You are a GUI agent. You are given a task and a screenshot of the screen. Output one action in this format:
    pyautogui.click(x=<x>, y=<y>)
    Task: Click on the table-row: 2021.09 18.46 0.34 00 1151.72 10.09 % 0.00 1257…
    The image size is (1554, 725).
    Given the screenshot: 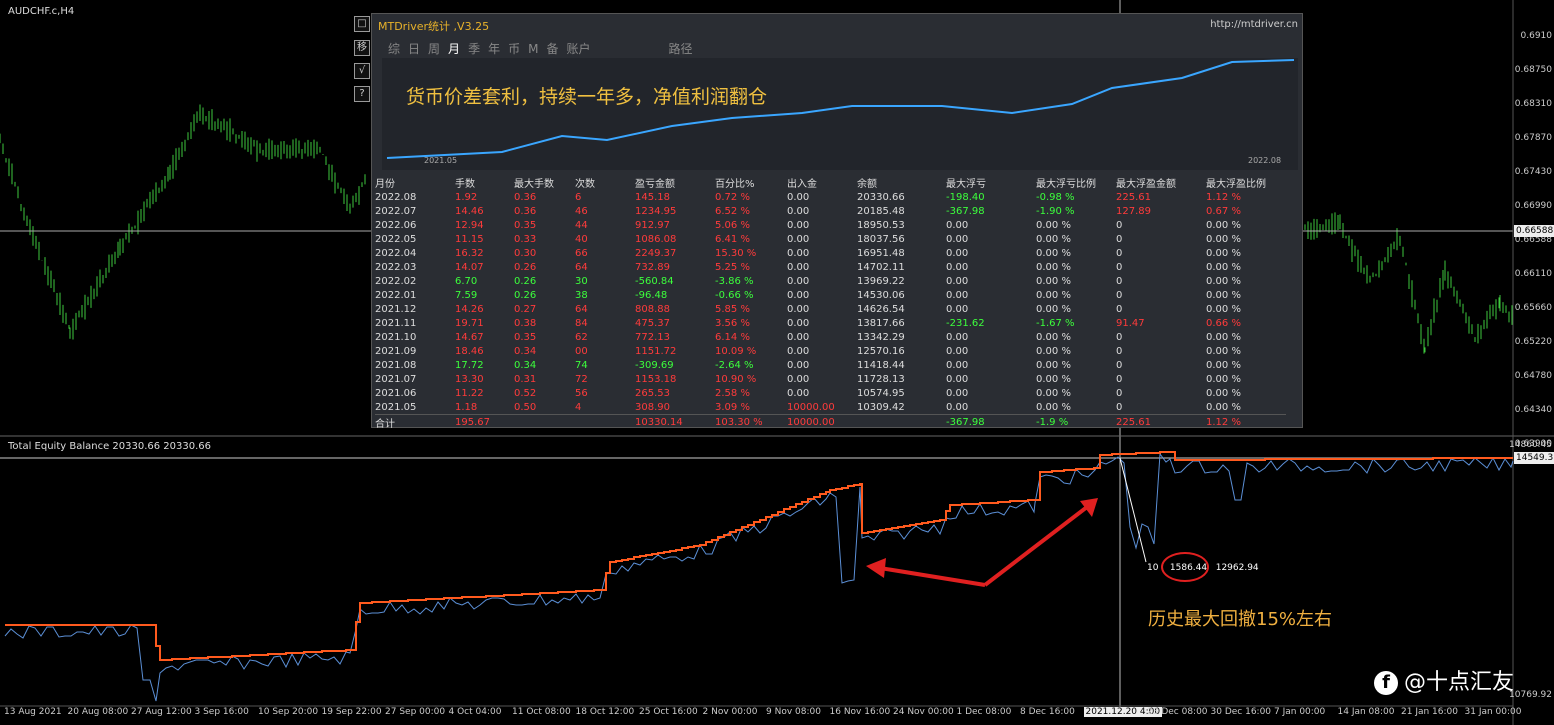 What is the action you would take?
    pyautogui.click(x=808, y=351)
    